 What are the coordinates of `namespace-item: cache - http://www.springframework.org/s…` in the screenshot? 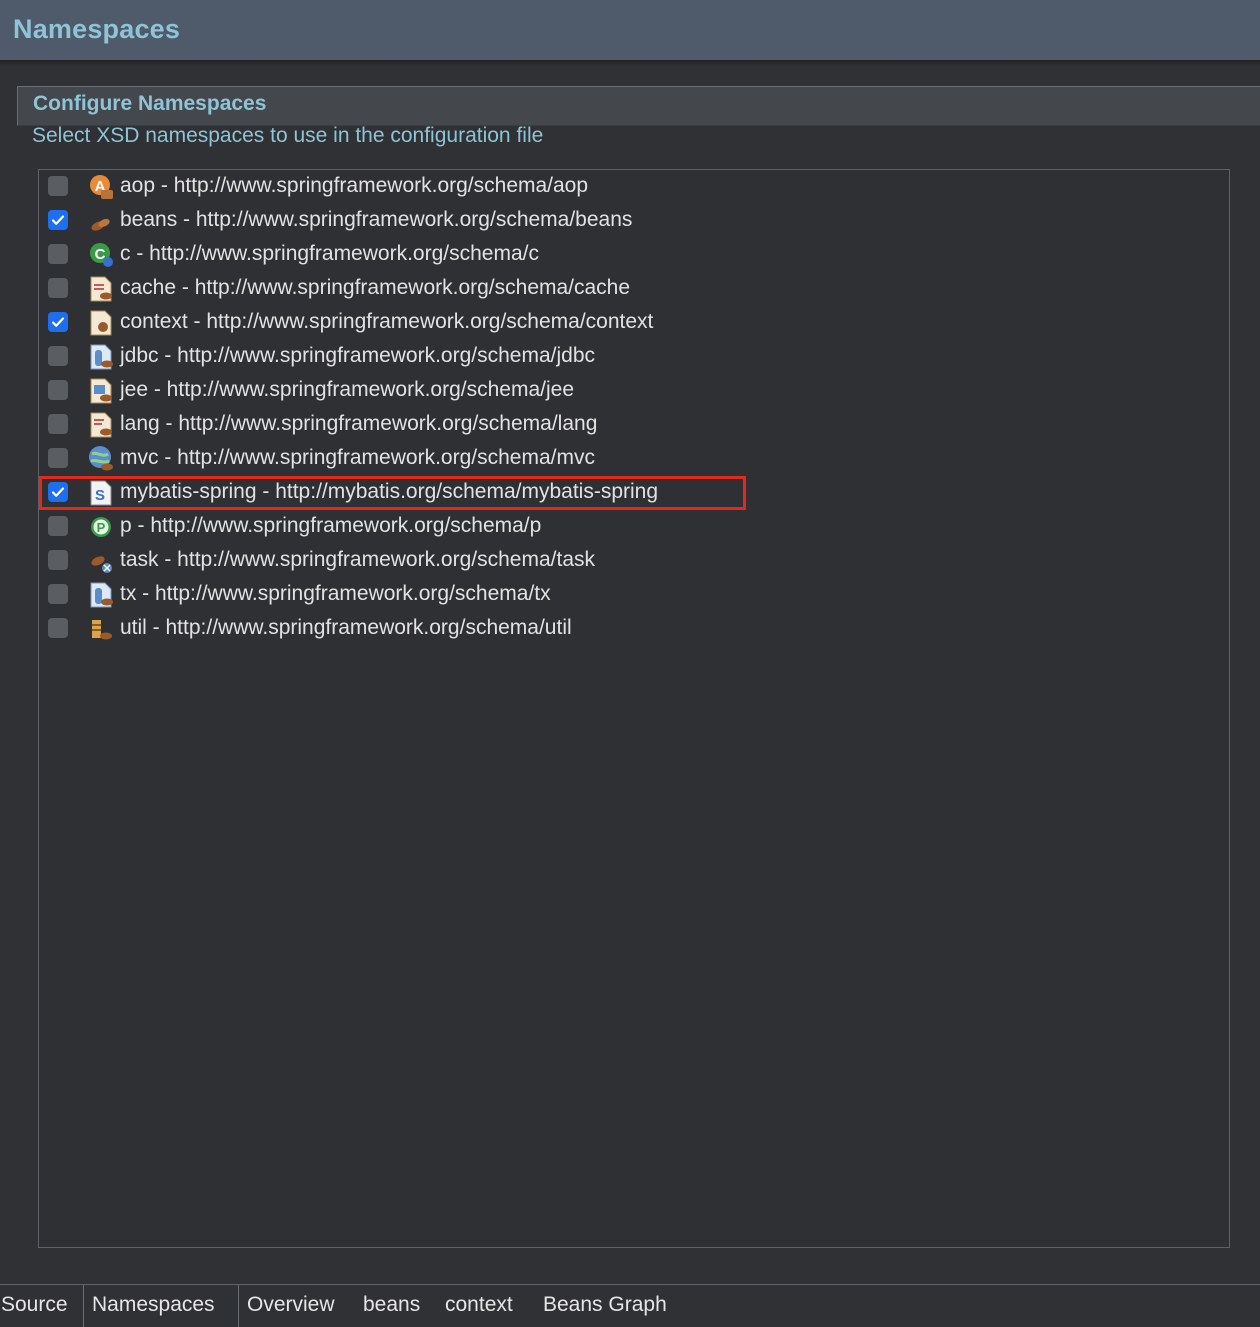 It's located at (634, 290).